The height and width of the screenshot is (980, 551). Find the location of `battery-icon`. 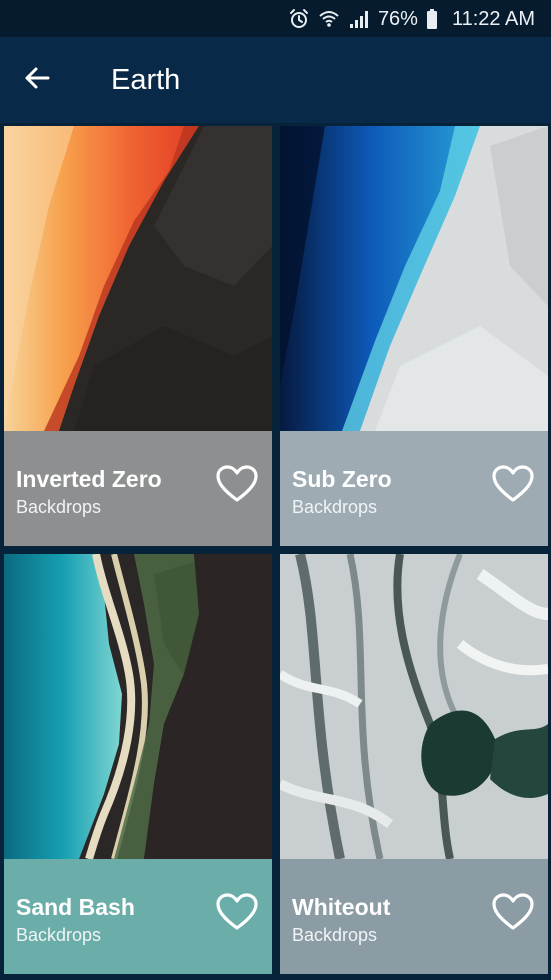

battery-icon is located at coordinates (432, 19).